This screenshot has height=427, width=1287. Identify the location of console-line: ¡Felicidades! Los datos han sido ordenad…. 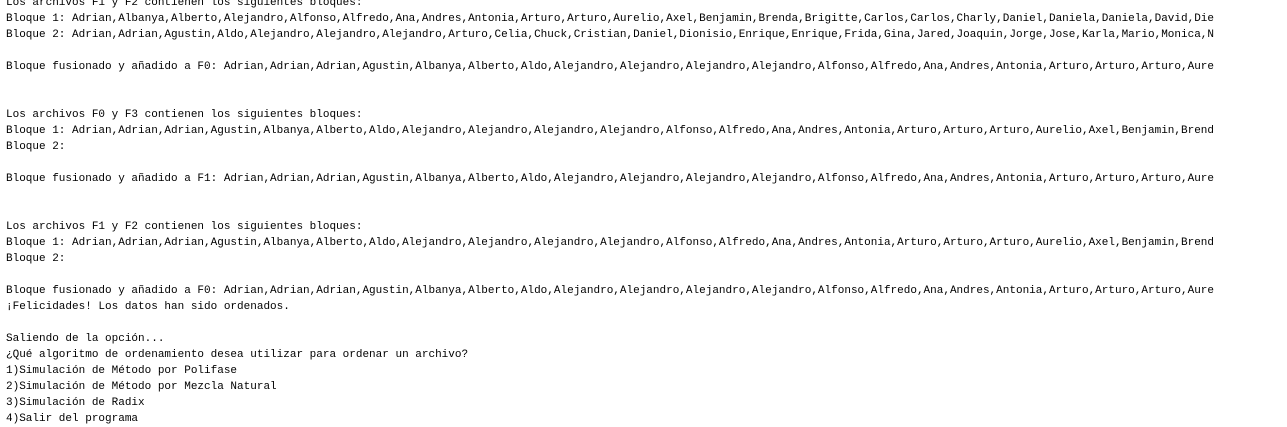
(148, 307).